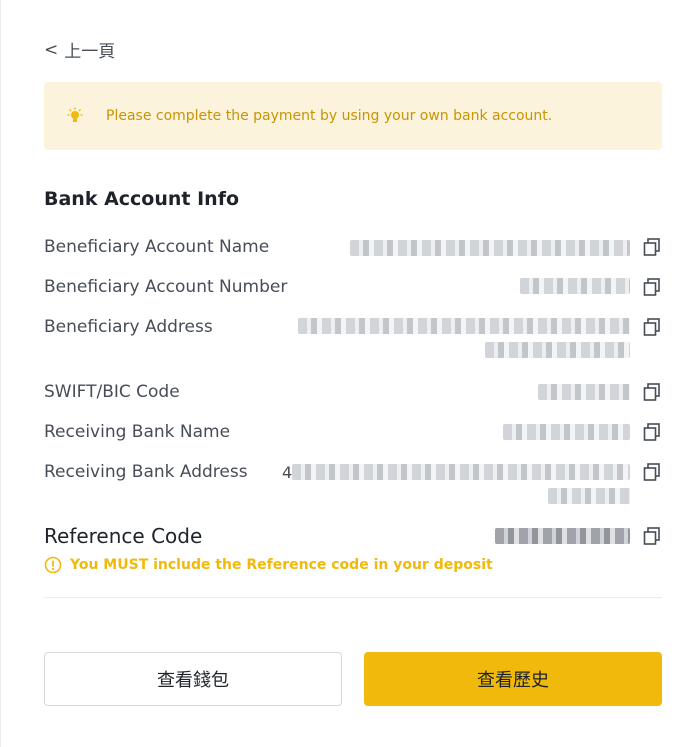  What do you see at coordinates (51, 49) in the screenshot?
I see `chevron-left-icon: <` at bounding box center [51, 49].